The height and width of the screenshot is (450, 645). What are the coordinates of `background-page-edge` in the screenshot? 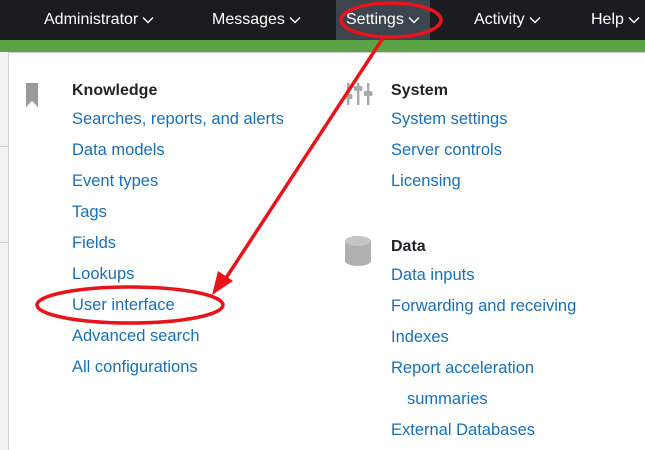 It's located at (4, 251).